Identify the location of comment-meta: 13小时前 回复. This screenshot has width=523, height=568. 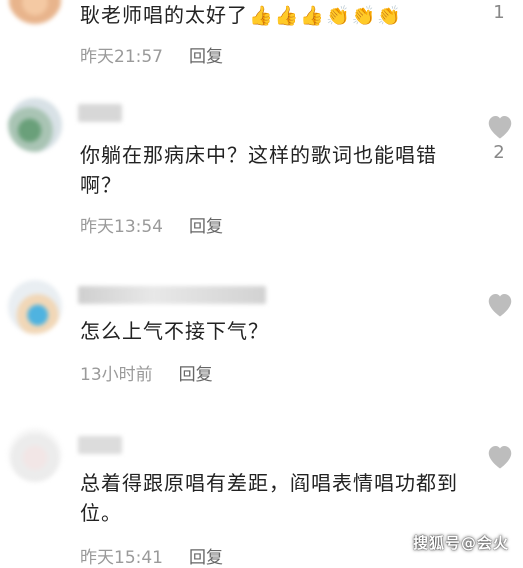
(146, 372).